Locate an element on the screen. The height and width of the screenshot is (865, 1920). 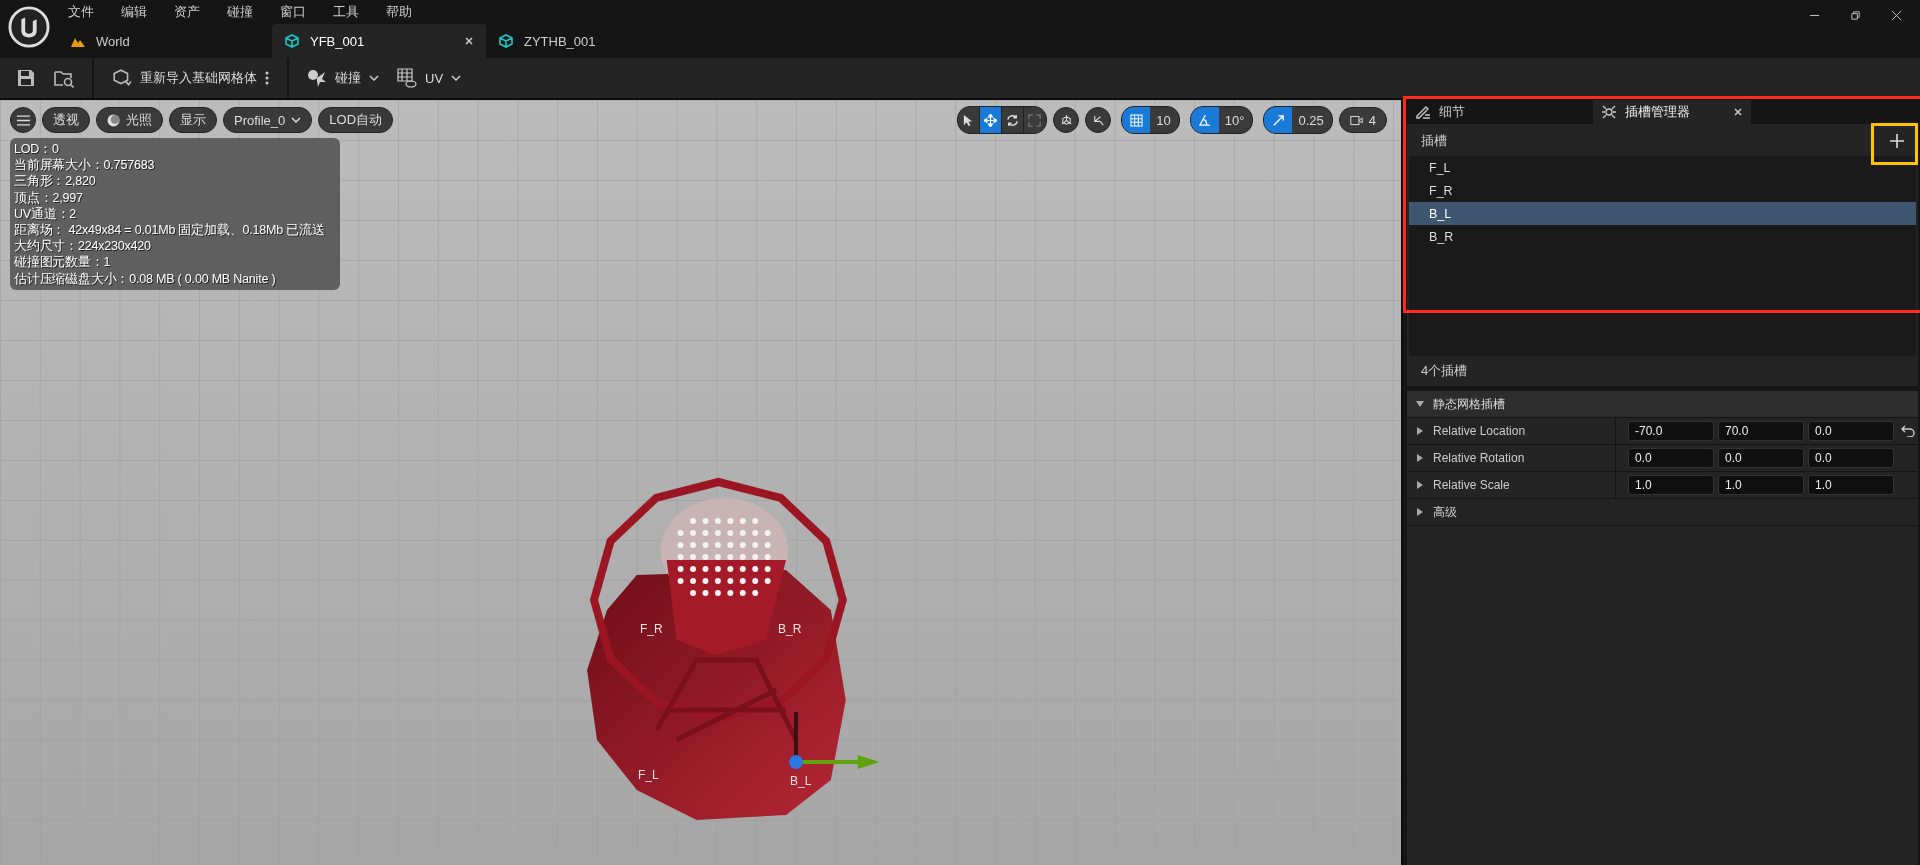
angle-icon is located at coordinates (1205, 120).